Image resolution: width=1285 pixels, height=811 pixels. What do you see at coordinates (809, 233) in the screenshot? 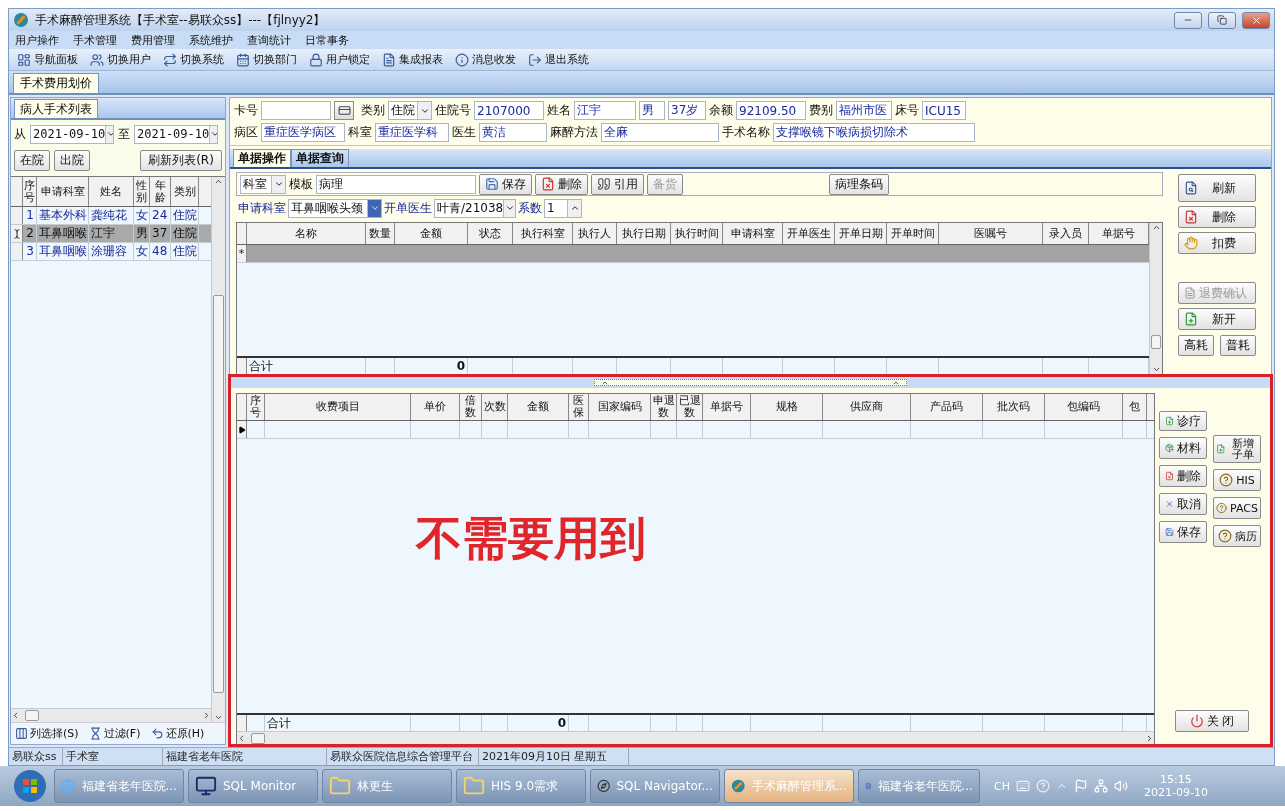
I see `column-header: 开单医生` at bounding box center [809, 233].